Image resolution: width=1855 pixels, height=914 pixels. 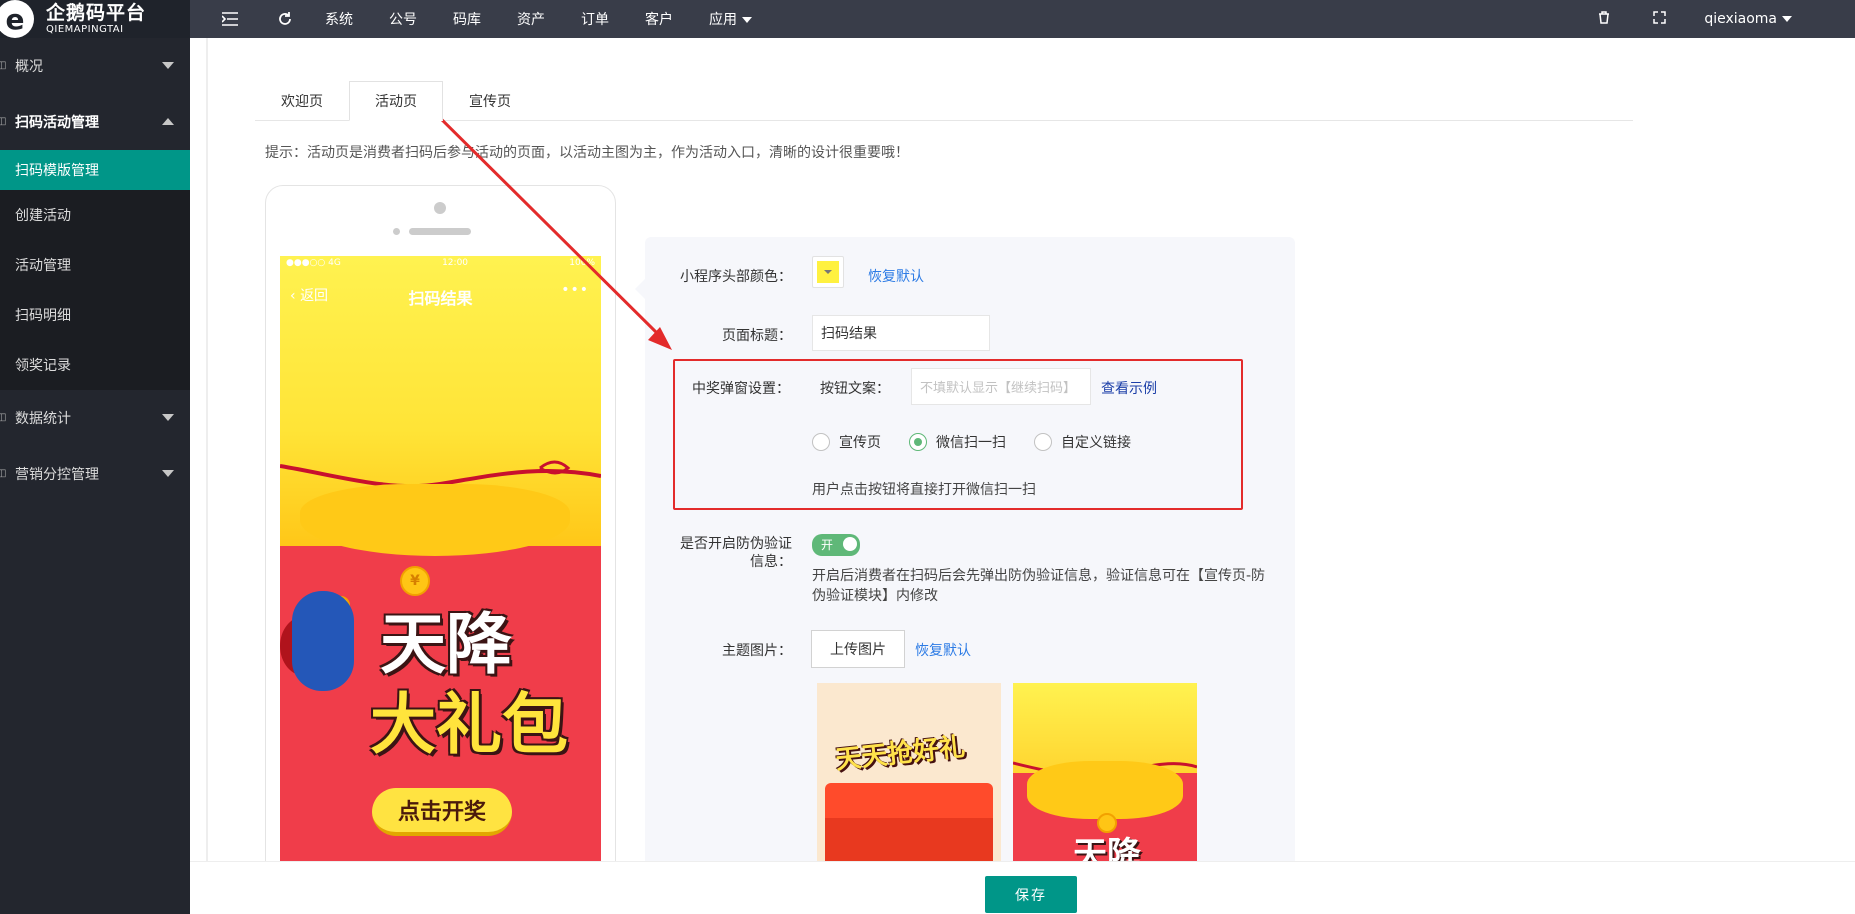 I want to click on sidebar-group-data-stats: ◫ 数据统计, so click(x=95, y=418).